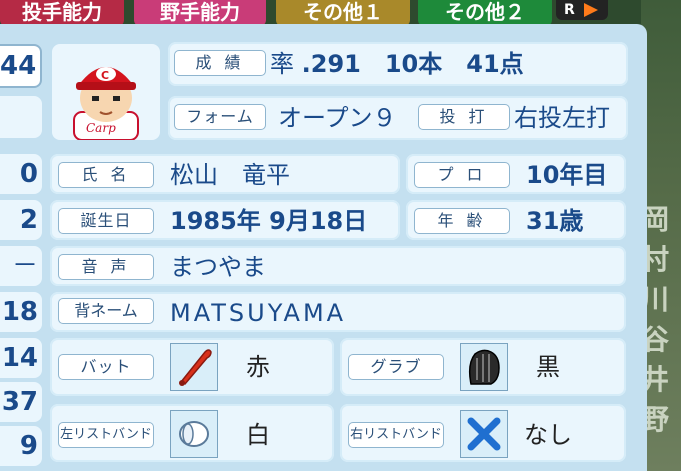 This screenshot has width=681, height=471. I want to click on left-wristband-value: 白, so click(258, 435).